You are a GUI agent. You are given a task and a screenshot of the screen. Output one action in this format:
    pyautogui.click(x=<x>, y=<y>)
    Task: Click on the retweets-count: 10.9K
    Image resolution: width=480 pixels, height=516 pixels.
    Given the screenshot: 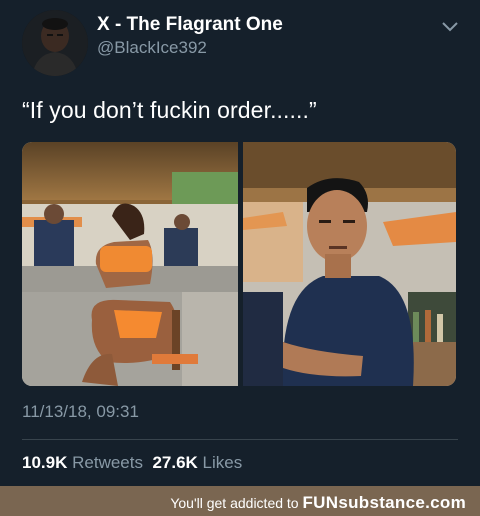 What is the action you would take?
    pyautogui.click(x=45, y=462)
    